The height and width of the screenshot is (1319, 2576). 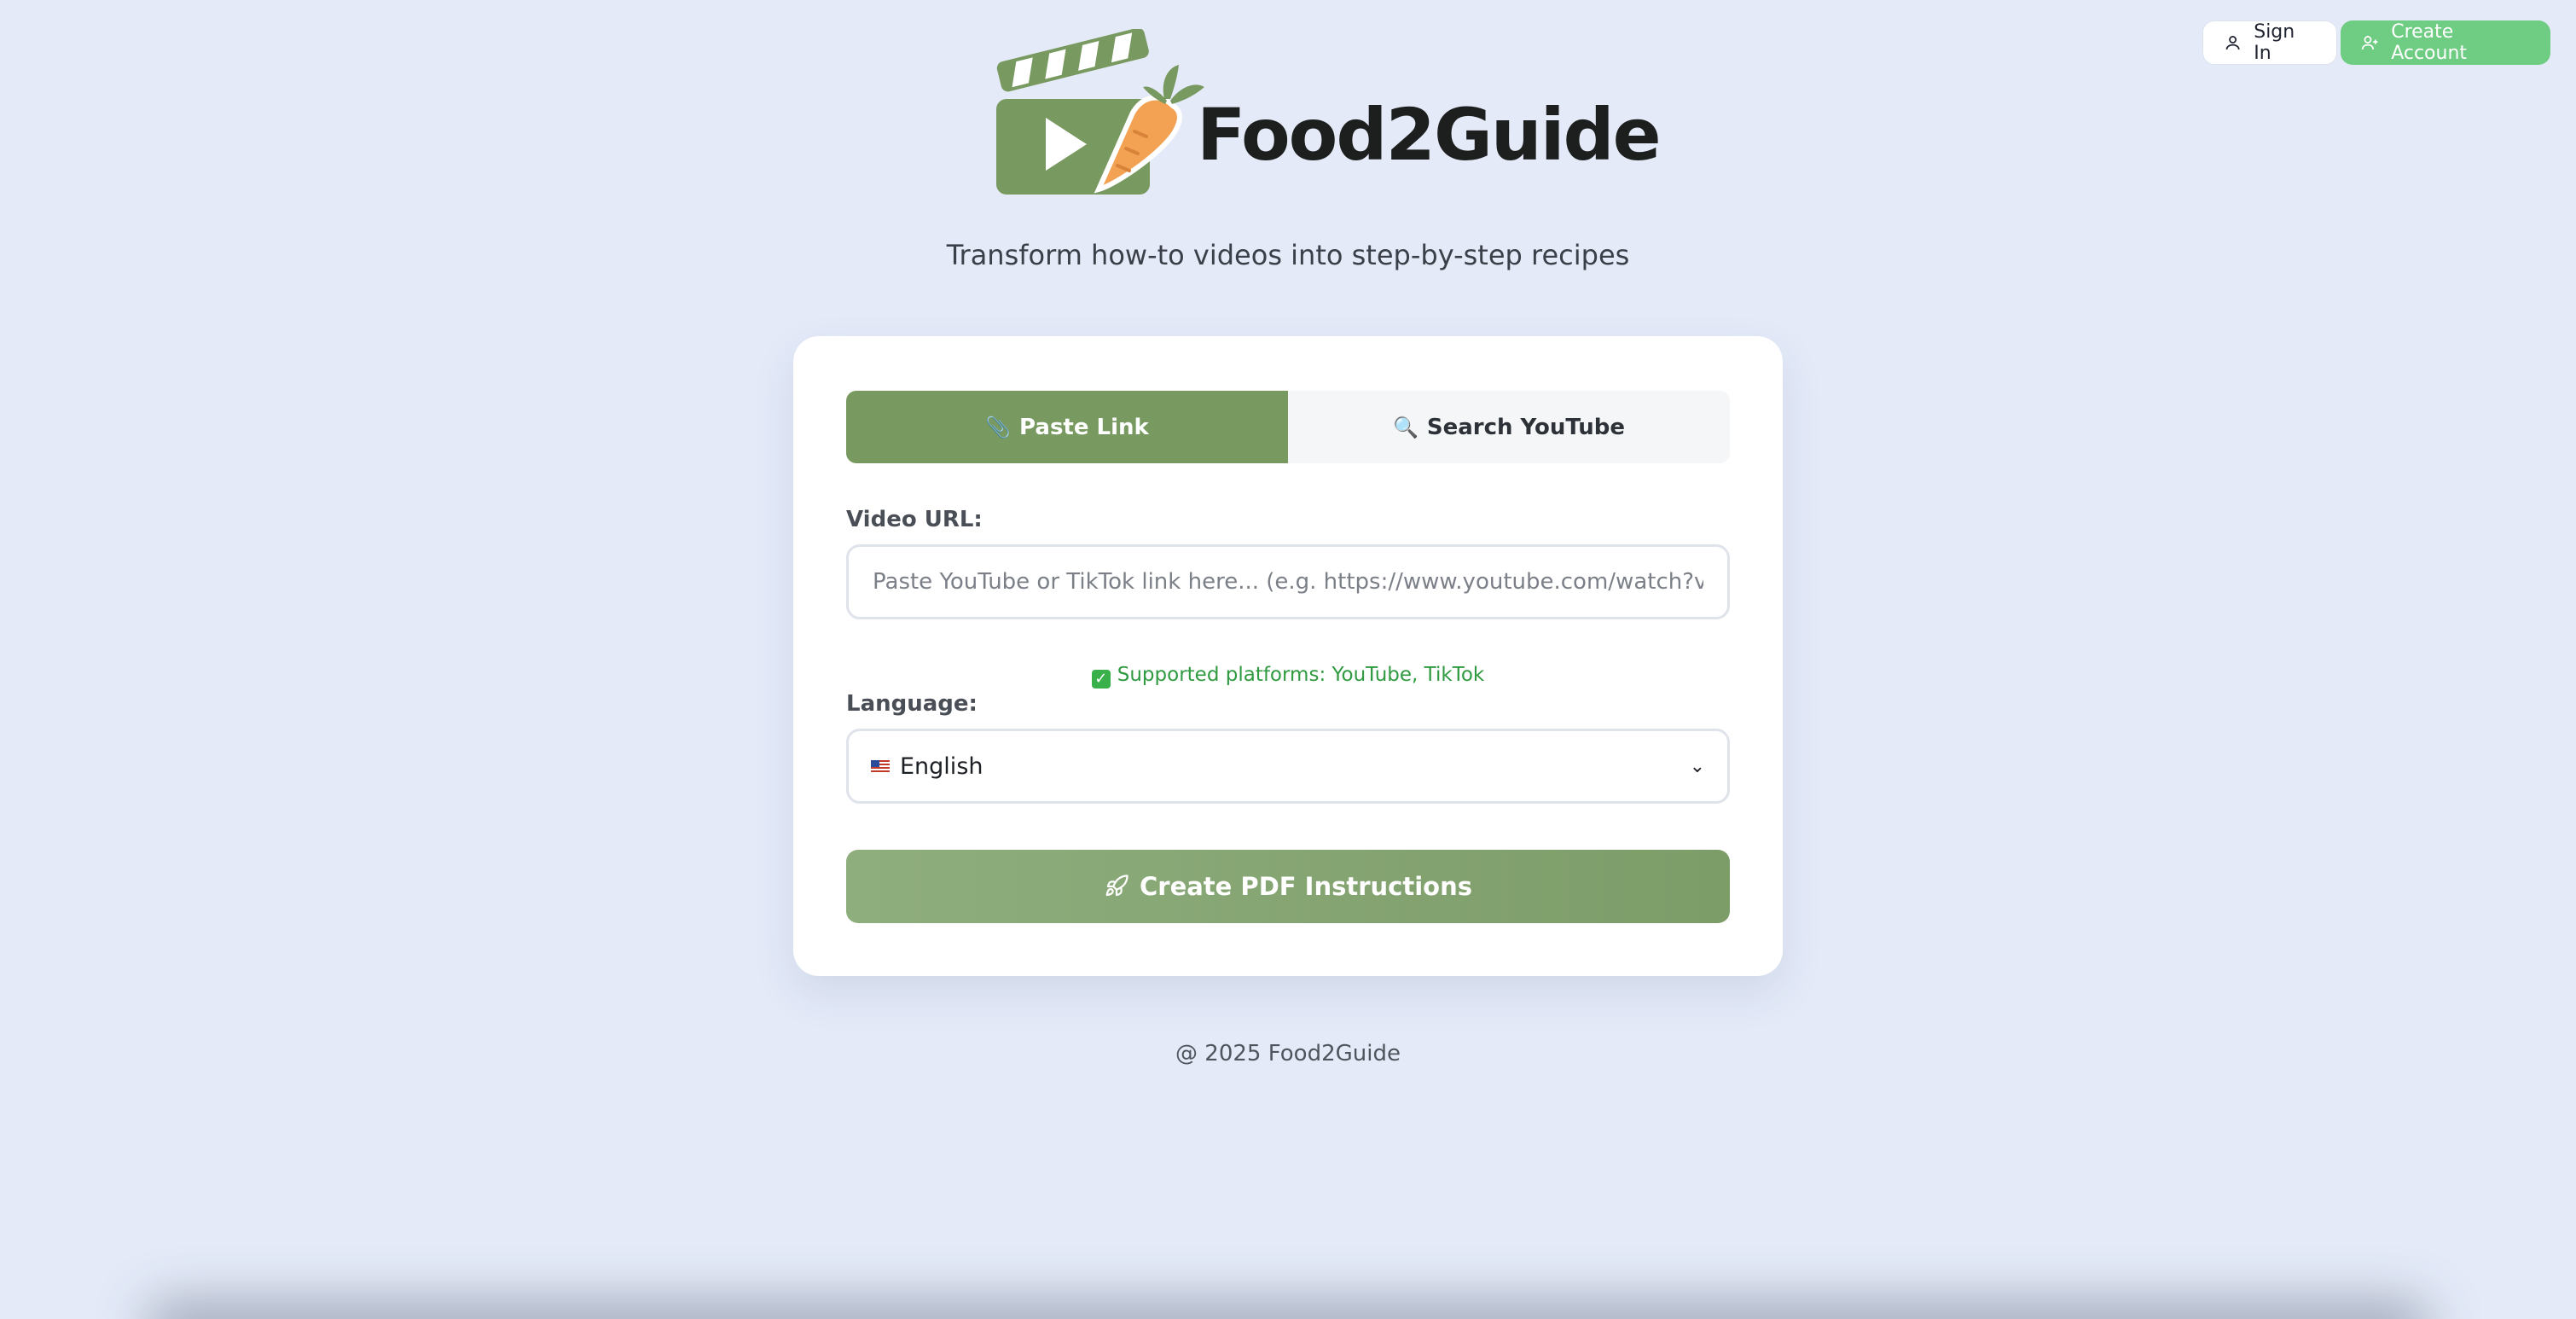 I want to click on clapperboard-carrot-icon, so click(x=1100, y=112).